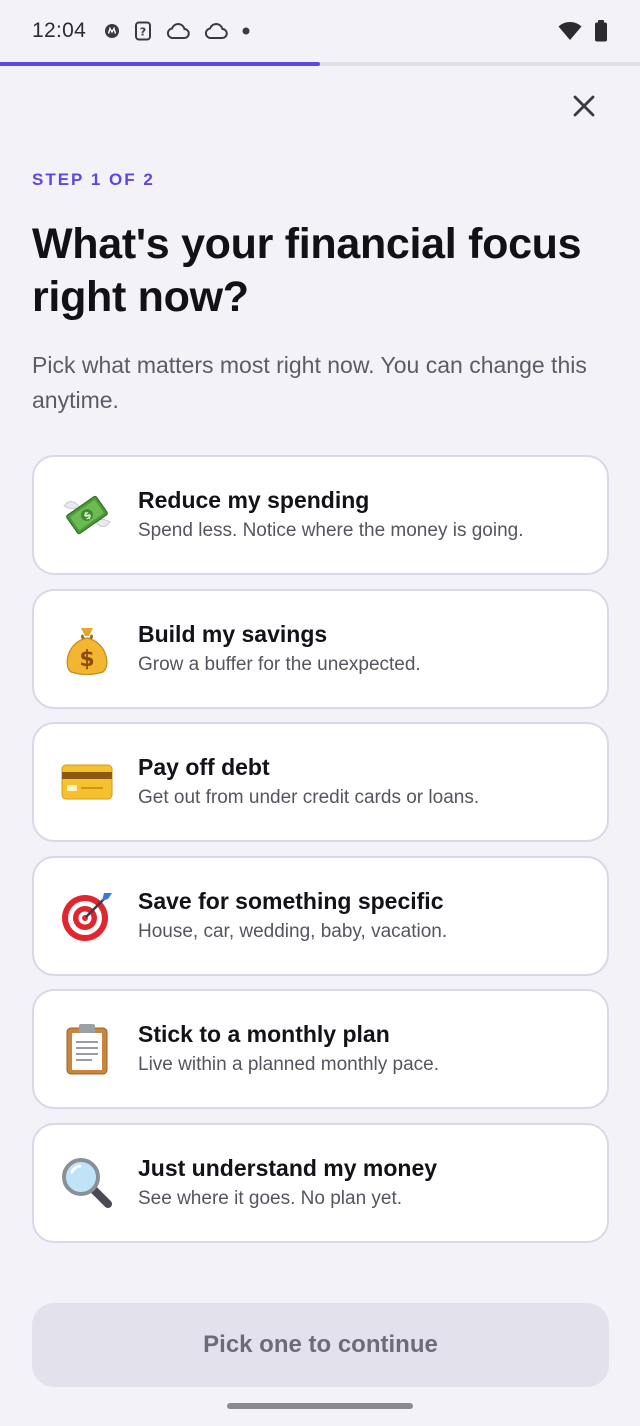  Describe the element at coordinates (320, 1406) in the screenshot. I see `home-indicator` at that location.